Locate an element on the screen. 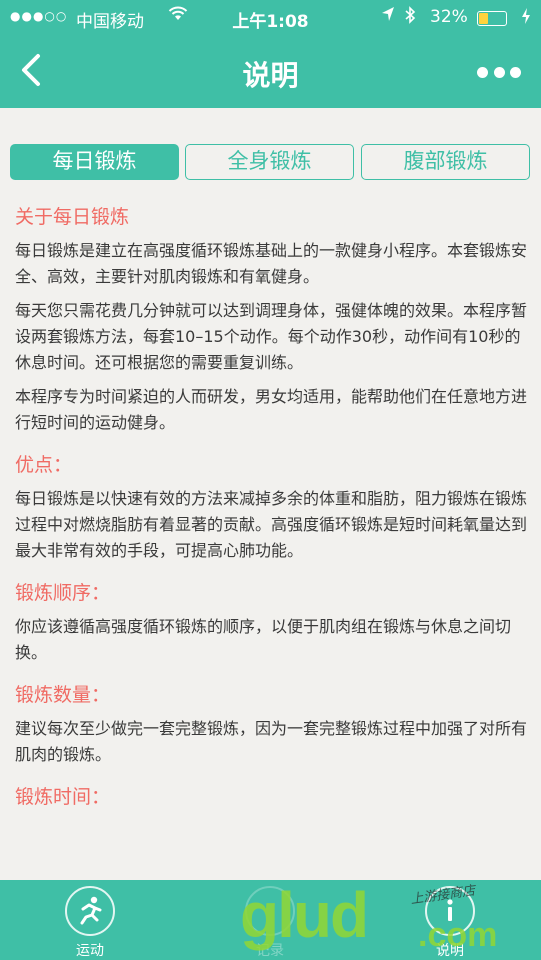 This screenshot has width=541, height=960. tabbar-label: 说明 is located at coordinates (450, 951).